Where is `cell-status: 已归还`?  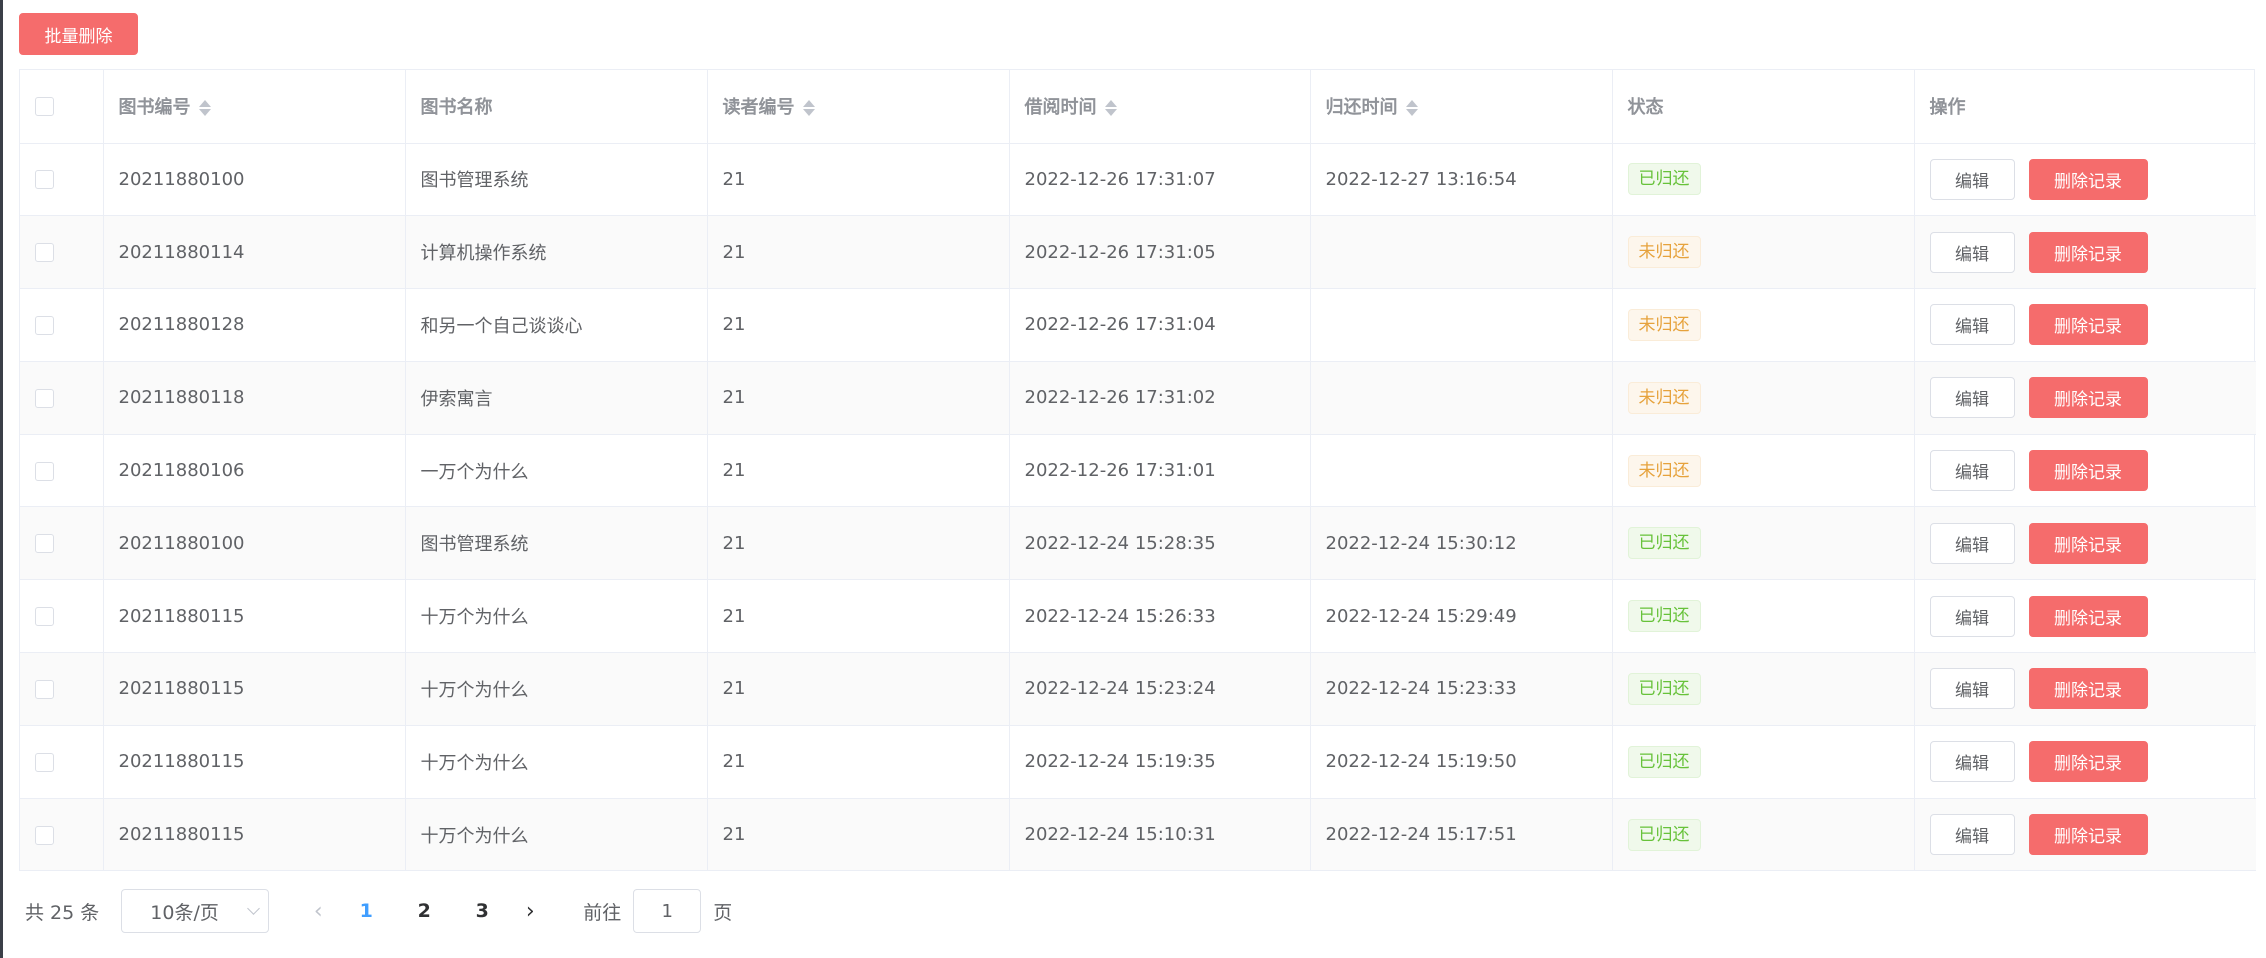 cell-status: 已归还 is located at coordinates (1763, 543).